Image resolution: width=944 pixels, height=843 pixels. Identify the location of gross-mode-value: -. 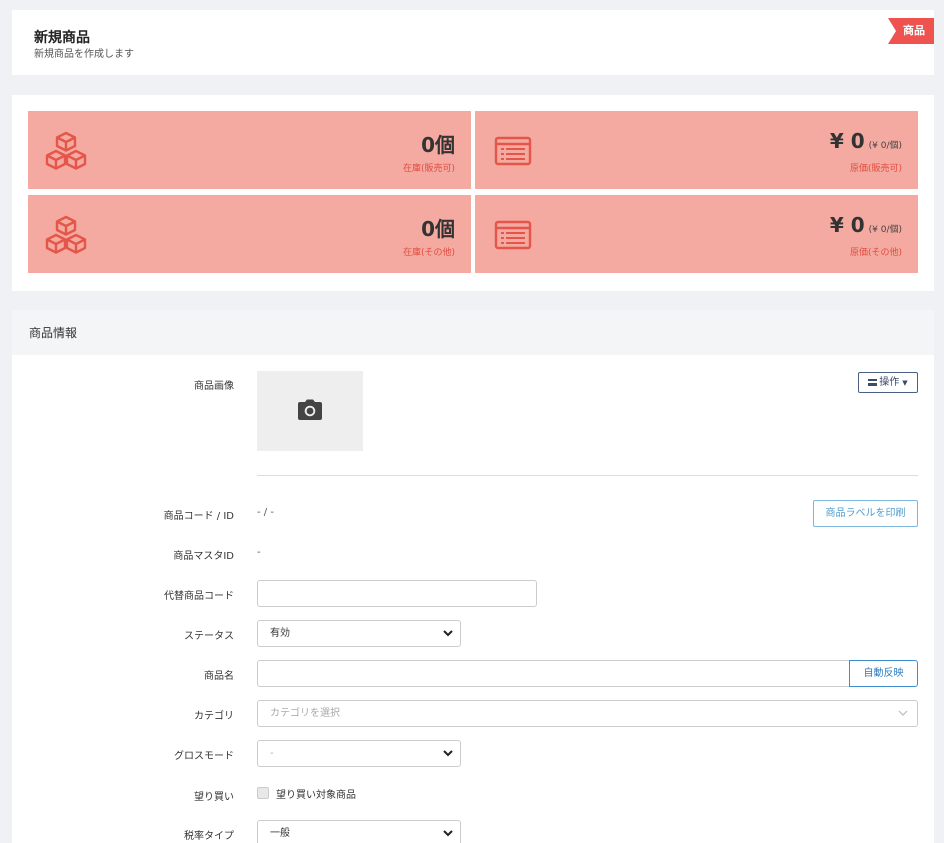
(272, 753).